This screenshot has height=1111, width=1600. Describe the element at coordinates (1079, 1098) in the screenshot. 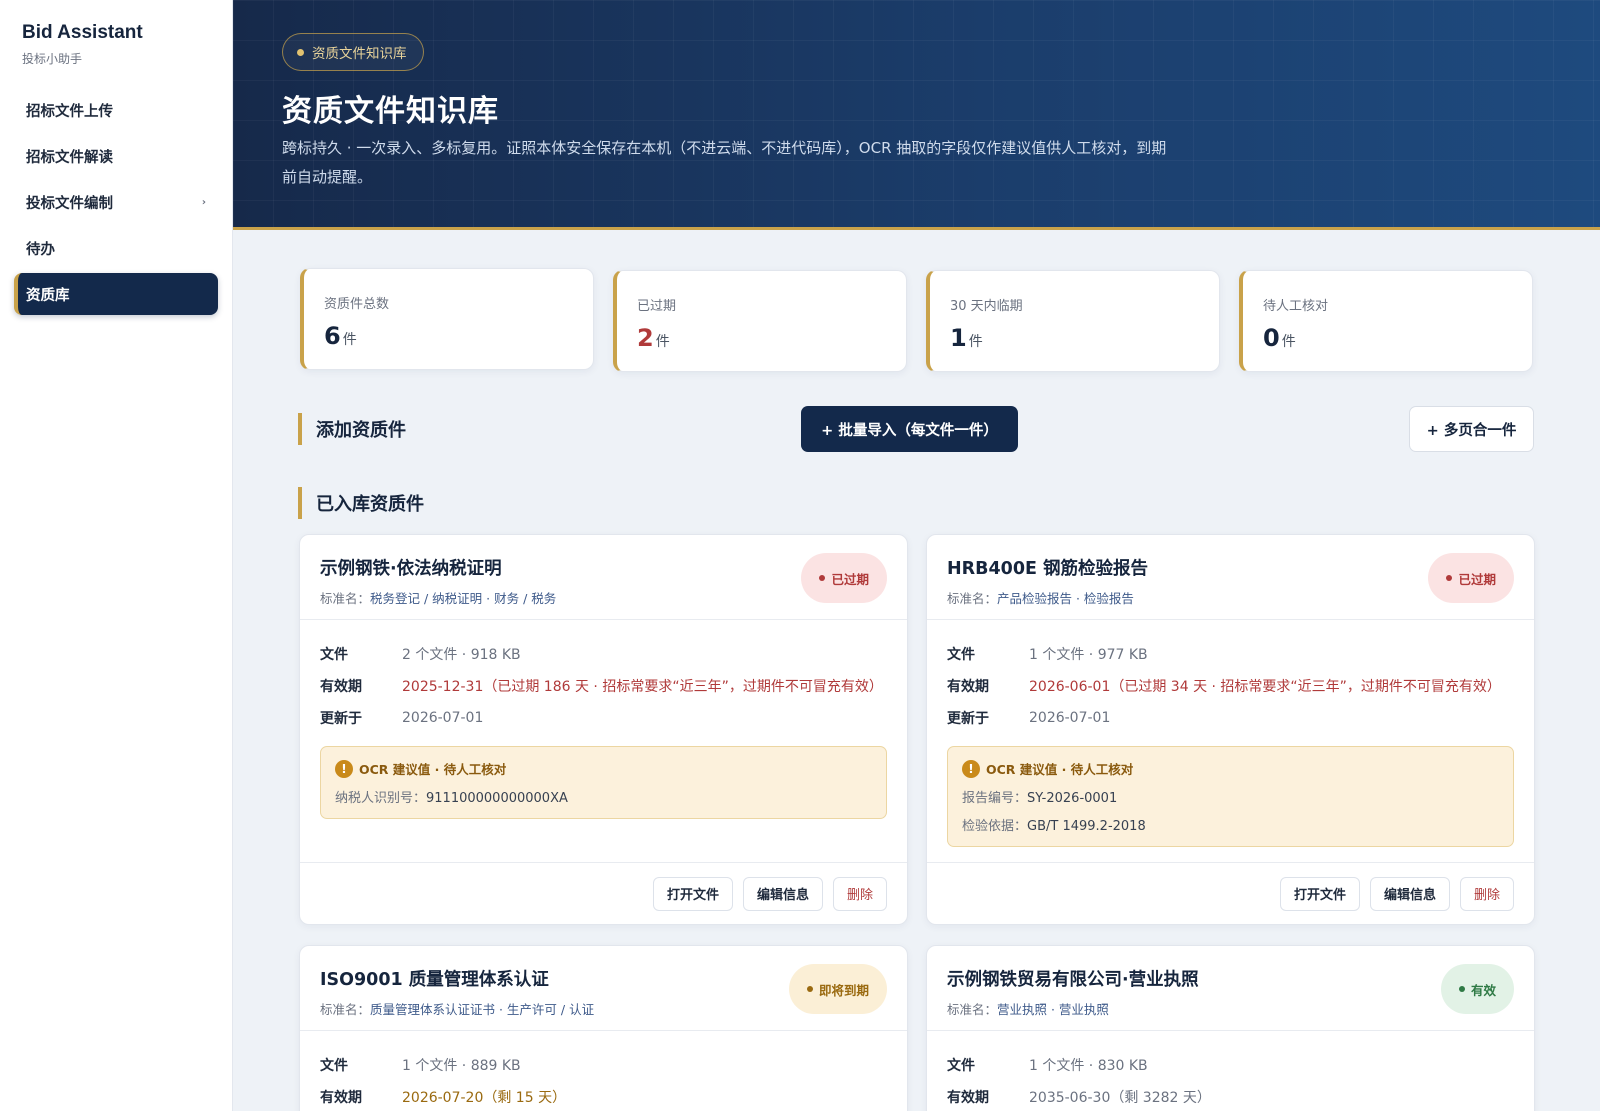

I see `validity-row: 有效期 2035-06-30（剩 3282 天）` at that location.